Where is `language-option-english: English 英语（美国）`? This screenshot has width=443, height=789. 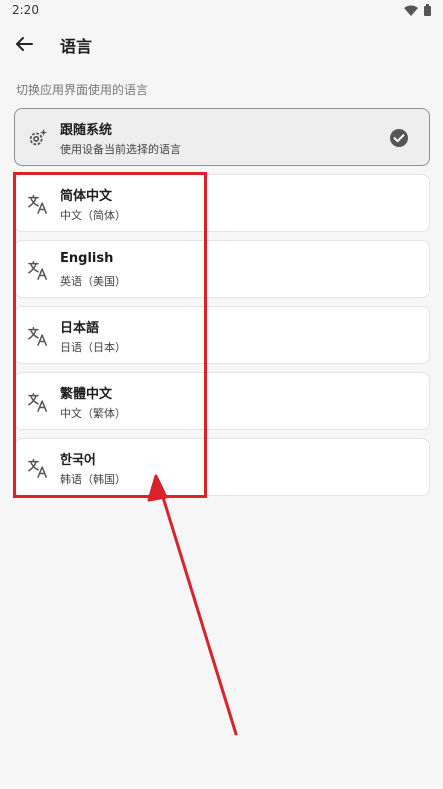 language-option-english: English 英语（美国） is located at coordinates (222, 269).